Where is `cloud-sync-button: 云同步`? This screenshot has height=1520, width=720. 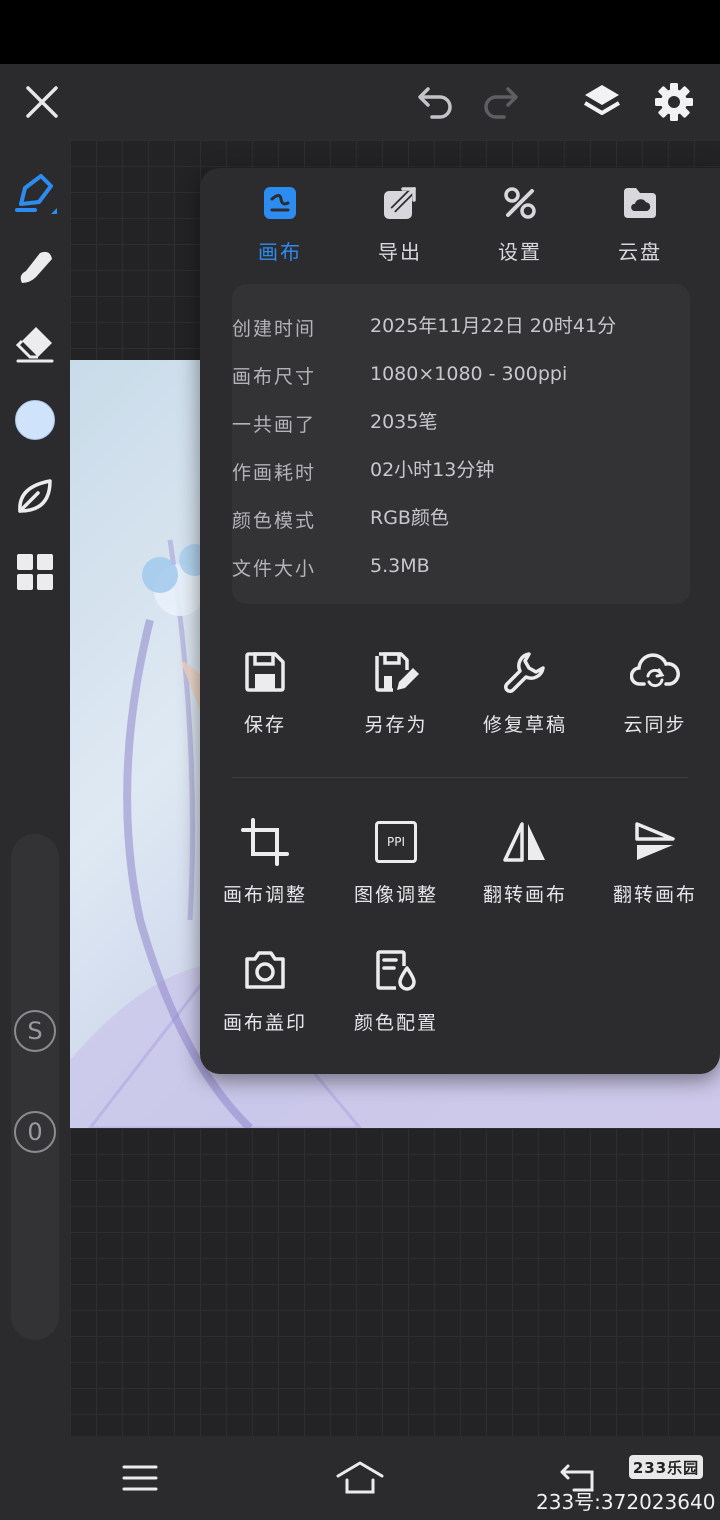 cloud-sync-button: 云同步 is located at coordinates (655, 699).